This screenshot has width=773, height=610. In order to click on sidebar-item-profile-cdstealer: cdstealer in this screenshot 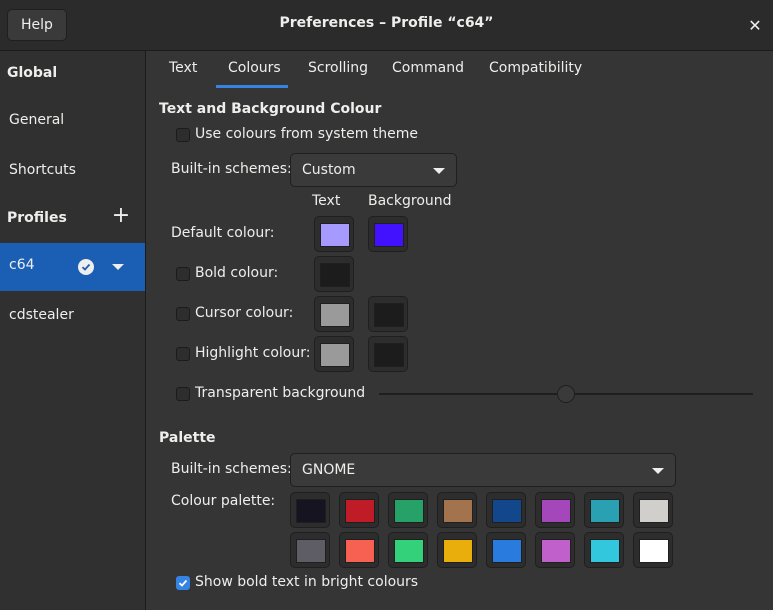, I will do `click(72, 317)`.